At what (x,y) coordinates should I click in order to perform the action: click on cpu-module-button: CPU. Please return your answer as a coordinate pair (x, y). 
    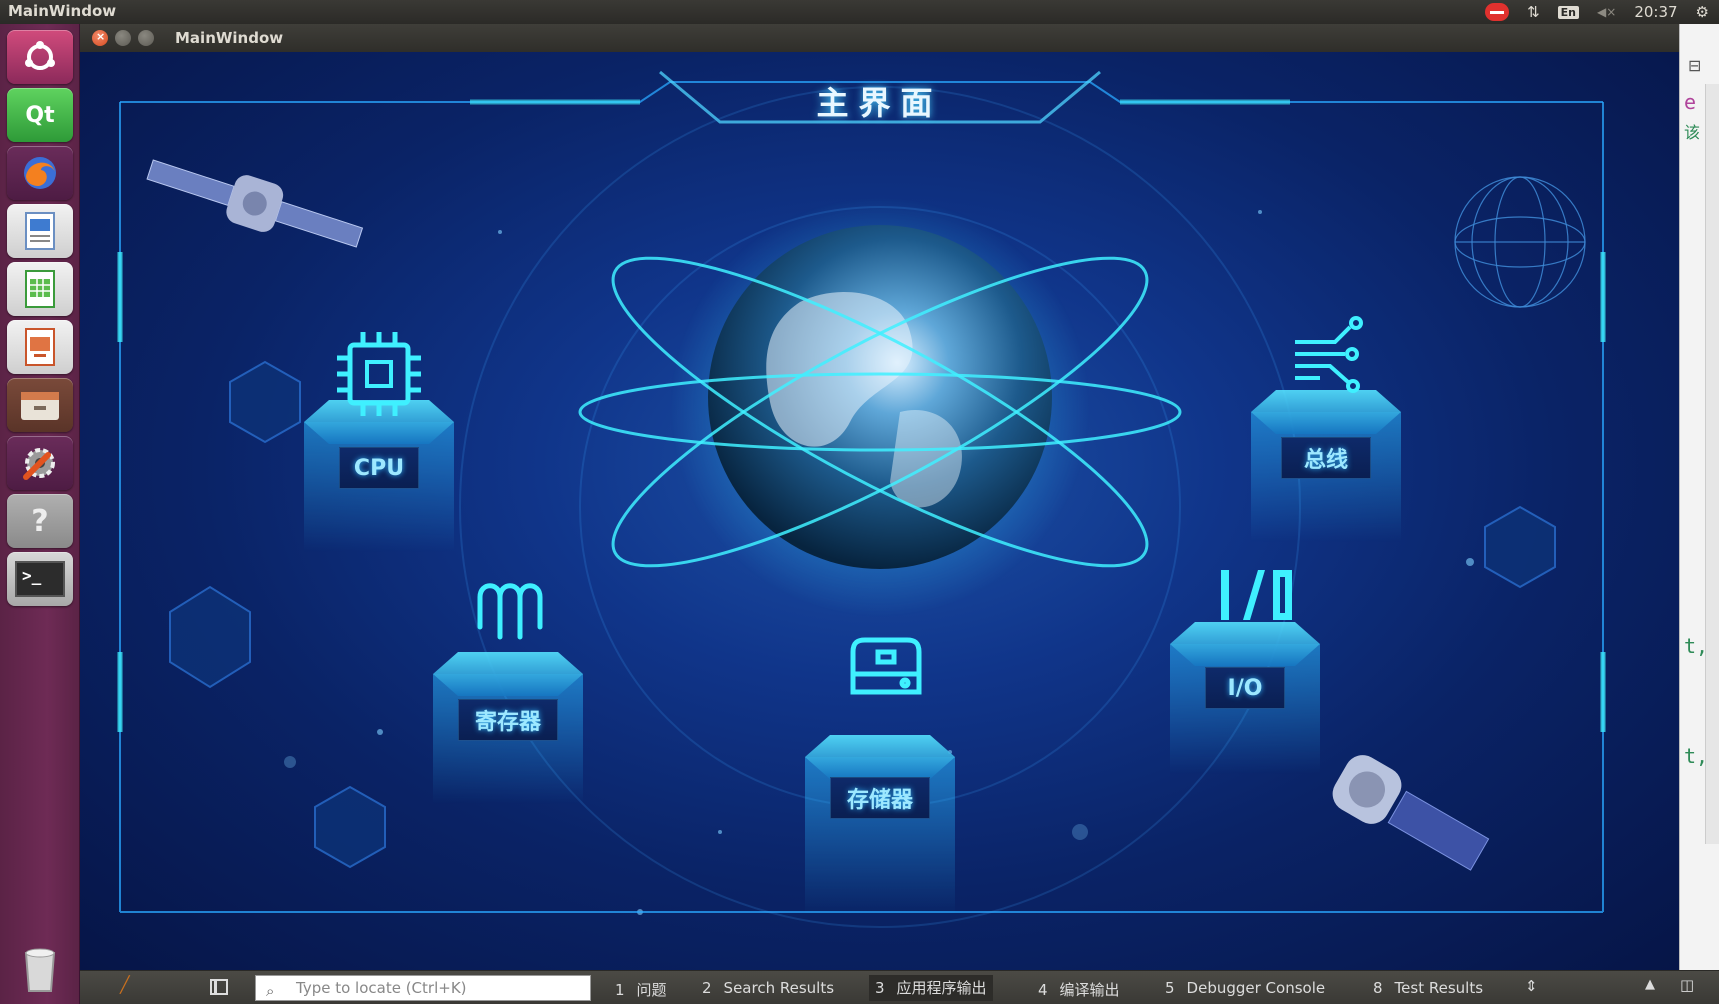
    Looking at the image, I should click on (379, 468).